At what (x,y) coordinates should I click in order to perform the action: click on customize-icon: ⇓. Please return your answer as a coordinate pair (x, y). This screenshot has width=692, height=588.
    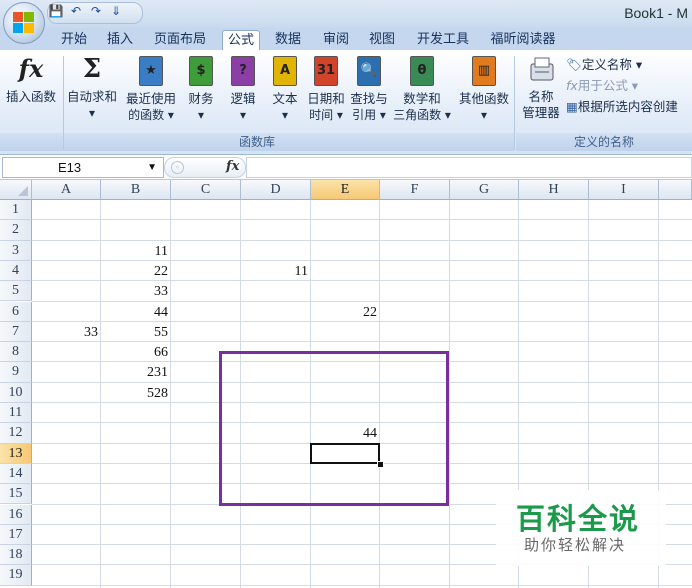
    Looking at the image, I should click on (116, 11).